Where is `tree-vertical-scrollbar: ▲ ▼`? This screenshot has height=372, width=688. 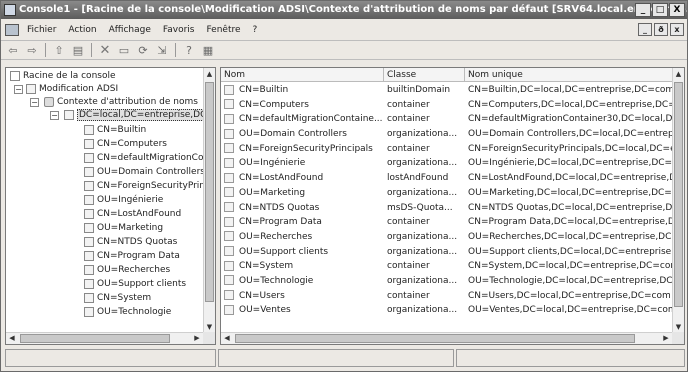 tree-vertical-scrollbar: ▲ ▼ is located at coordinates (209, 200).